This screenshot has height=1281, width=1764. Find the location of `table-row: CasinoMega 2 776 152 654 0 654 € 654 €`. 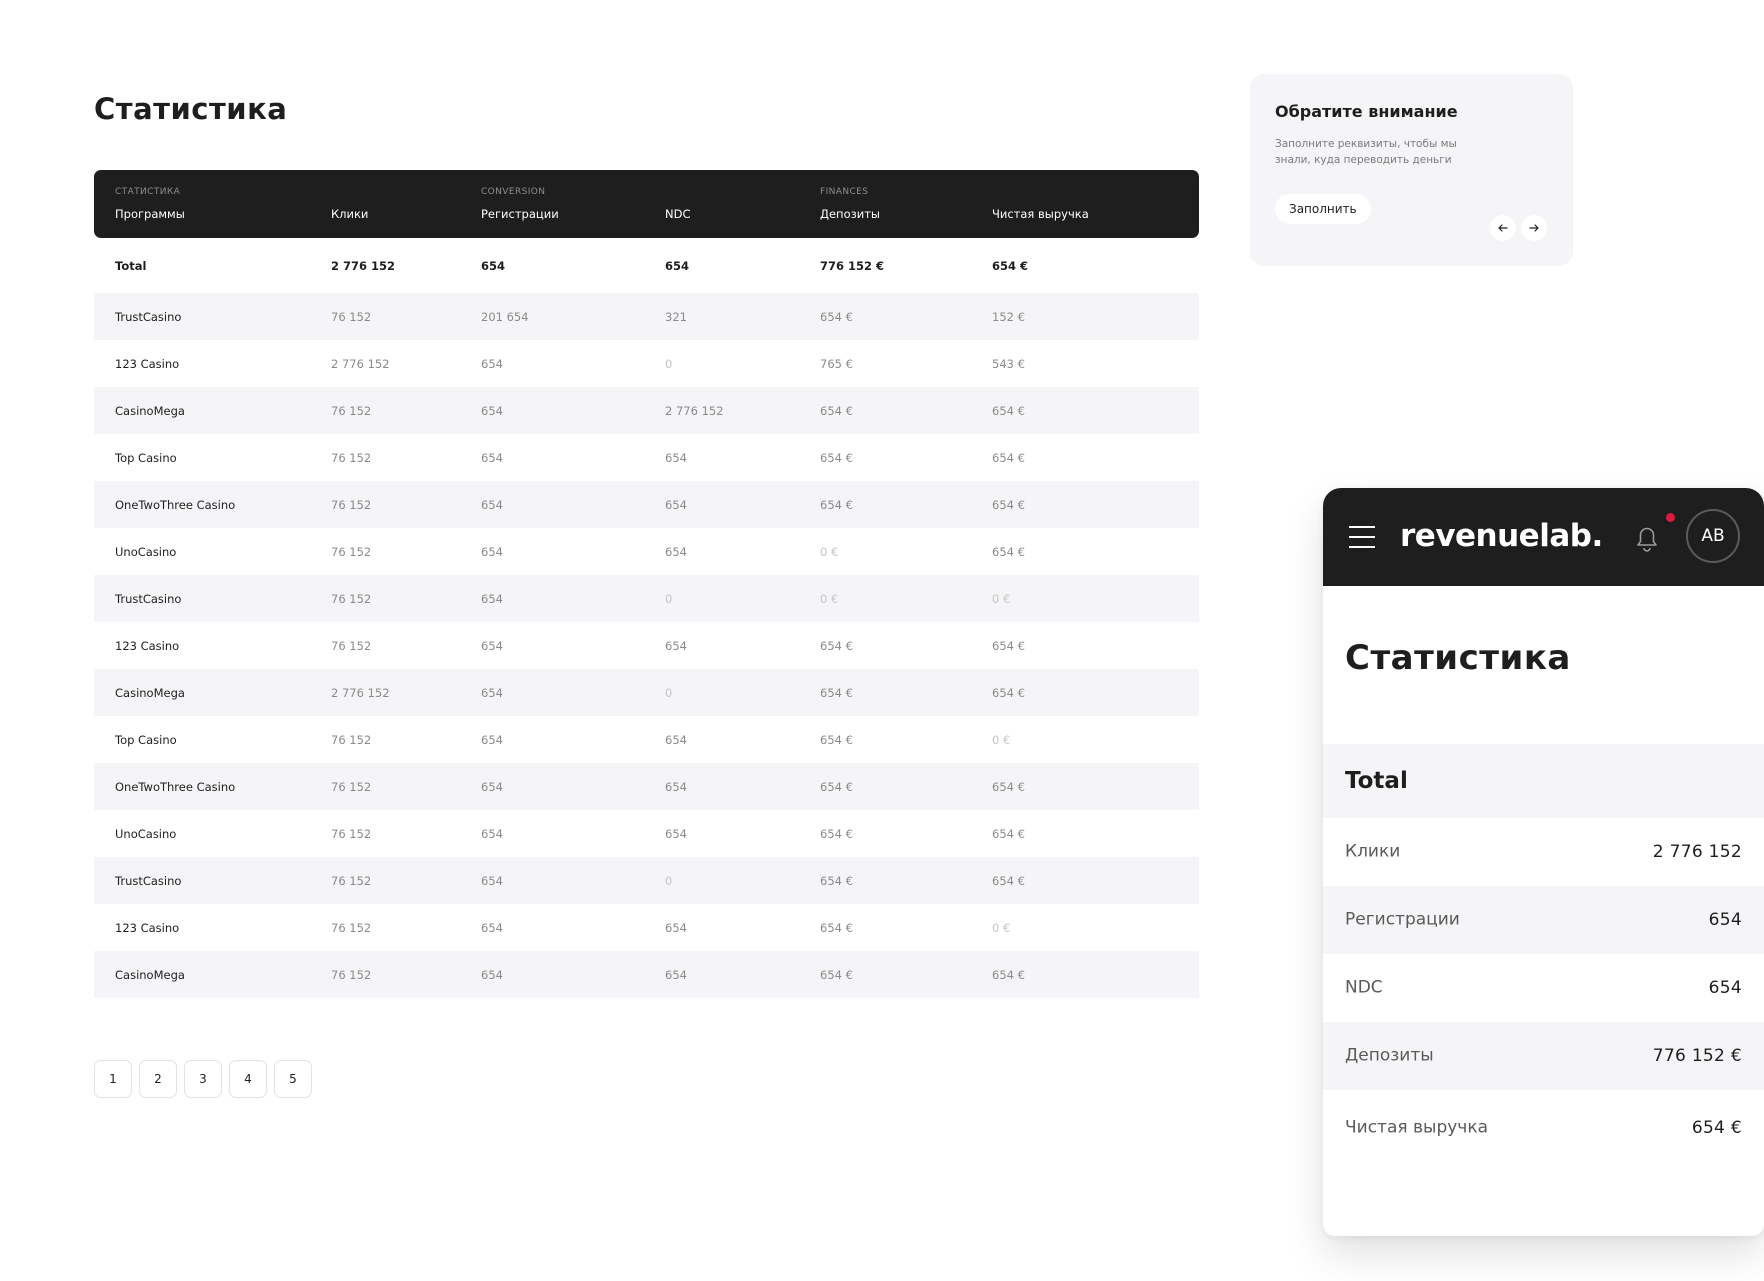

table-row: CasinoMega 2 776 152 654 0 654 € 654 € is located at coordinates (646, 692).